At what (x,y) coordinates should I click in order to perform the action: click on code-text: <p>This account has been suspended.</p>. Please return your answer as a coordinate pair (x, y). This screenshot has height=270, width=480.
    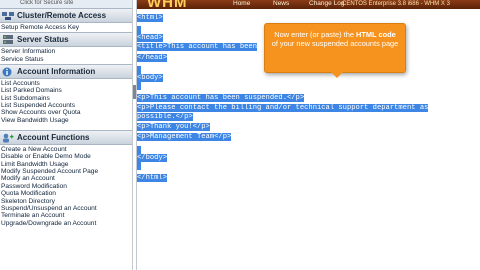
    Looking at the image, I should click on (221, 98).